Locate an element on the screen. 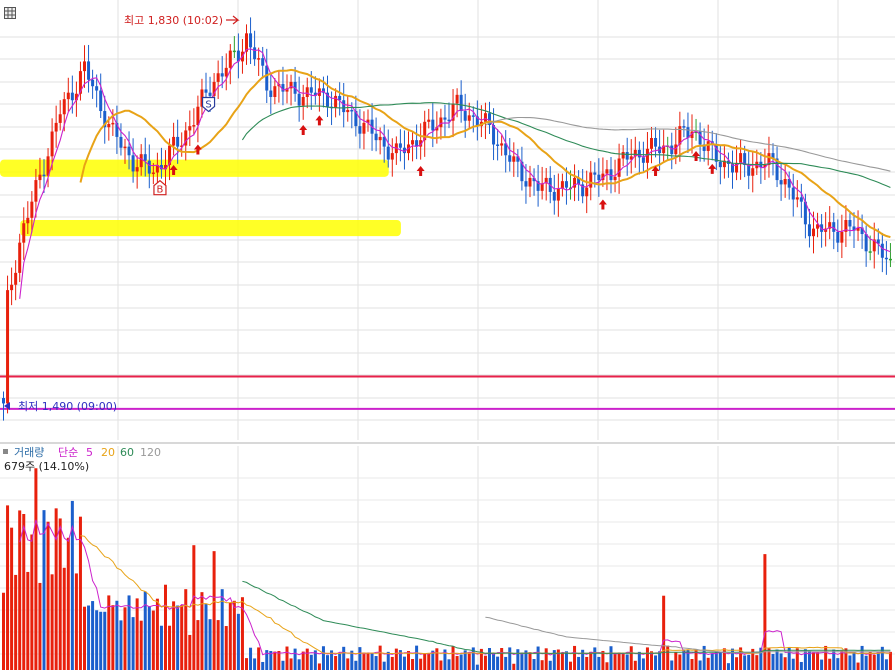 This screenshot has height=670, width=895. grid-menu-icon is located at coordinates (10, 11).